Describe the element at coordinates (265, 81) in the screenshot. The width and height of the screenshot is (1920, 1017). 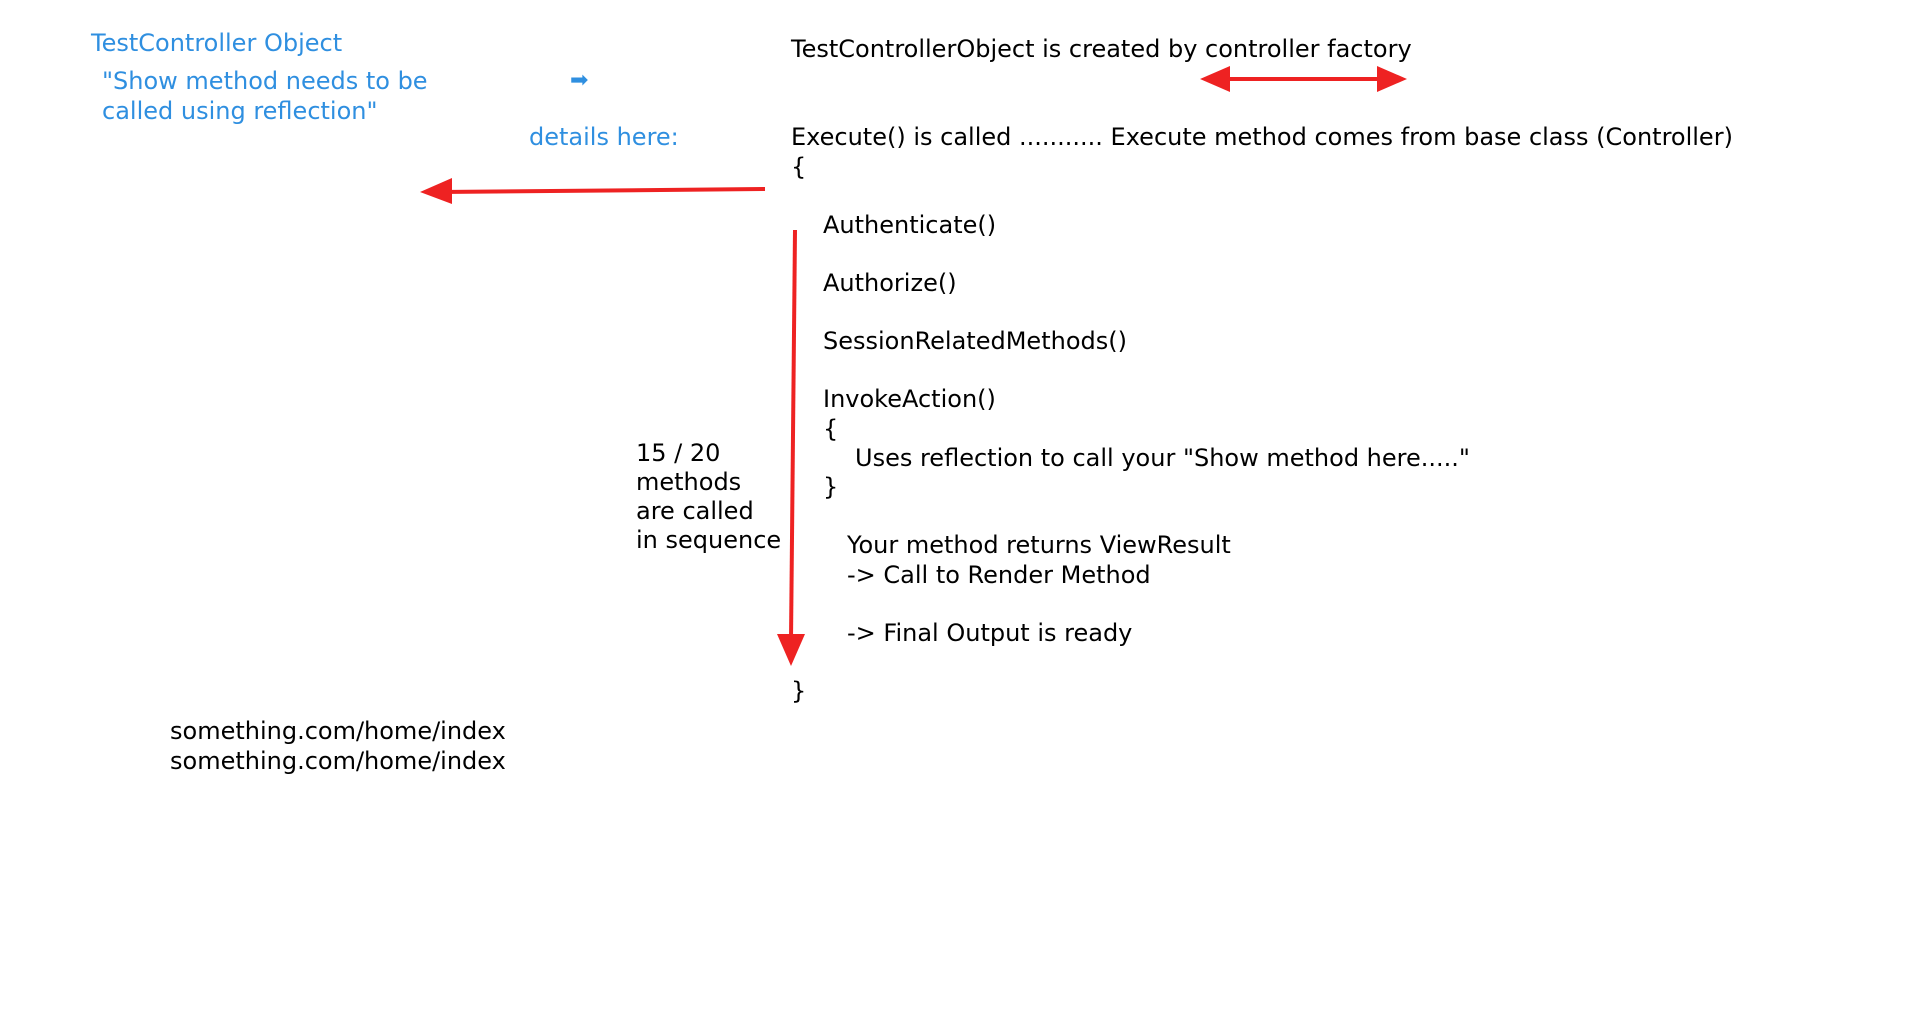
I see `note-quote-line-1: "Show method needs to be` at that location.